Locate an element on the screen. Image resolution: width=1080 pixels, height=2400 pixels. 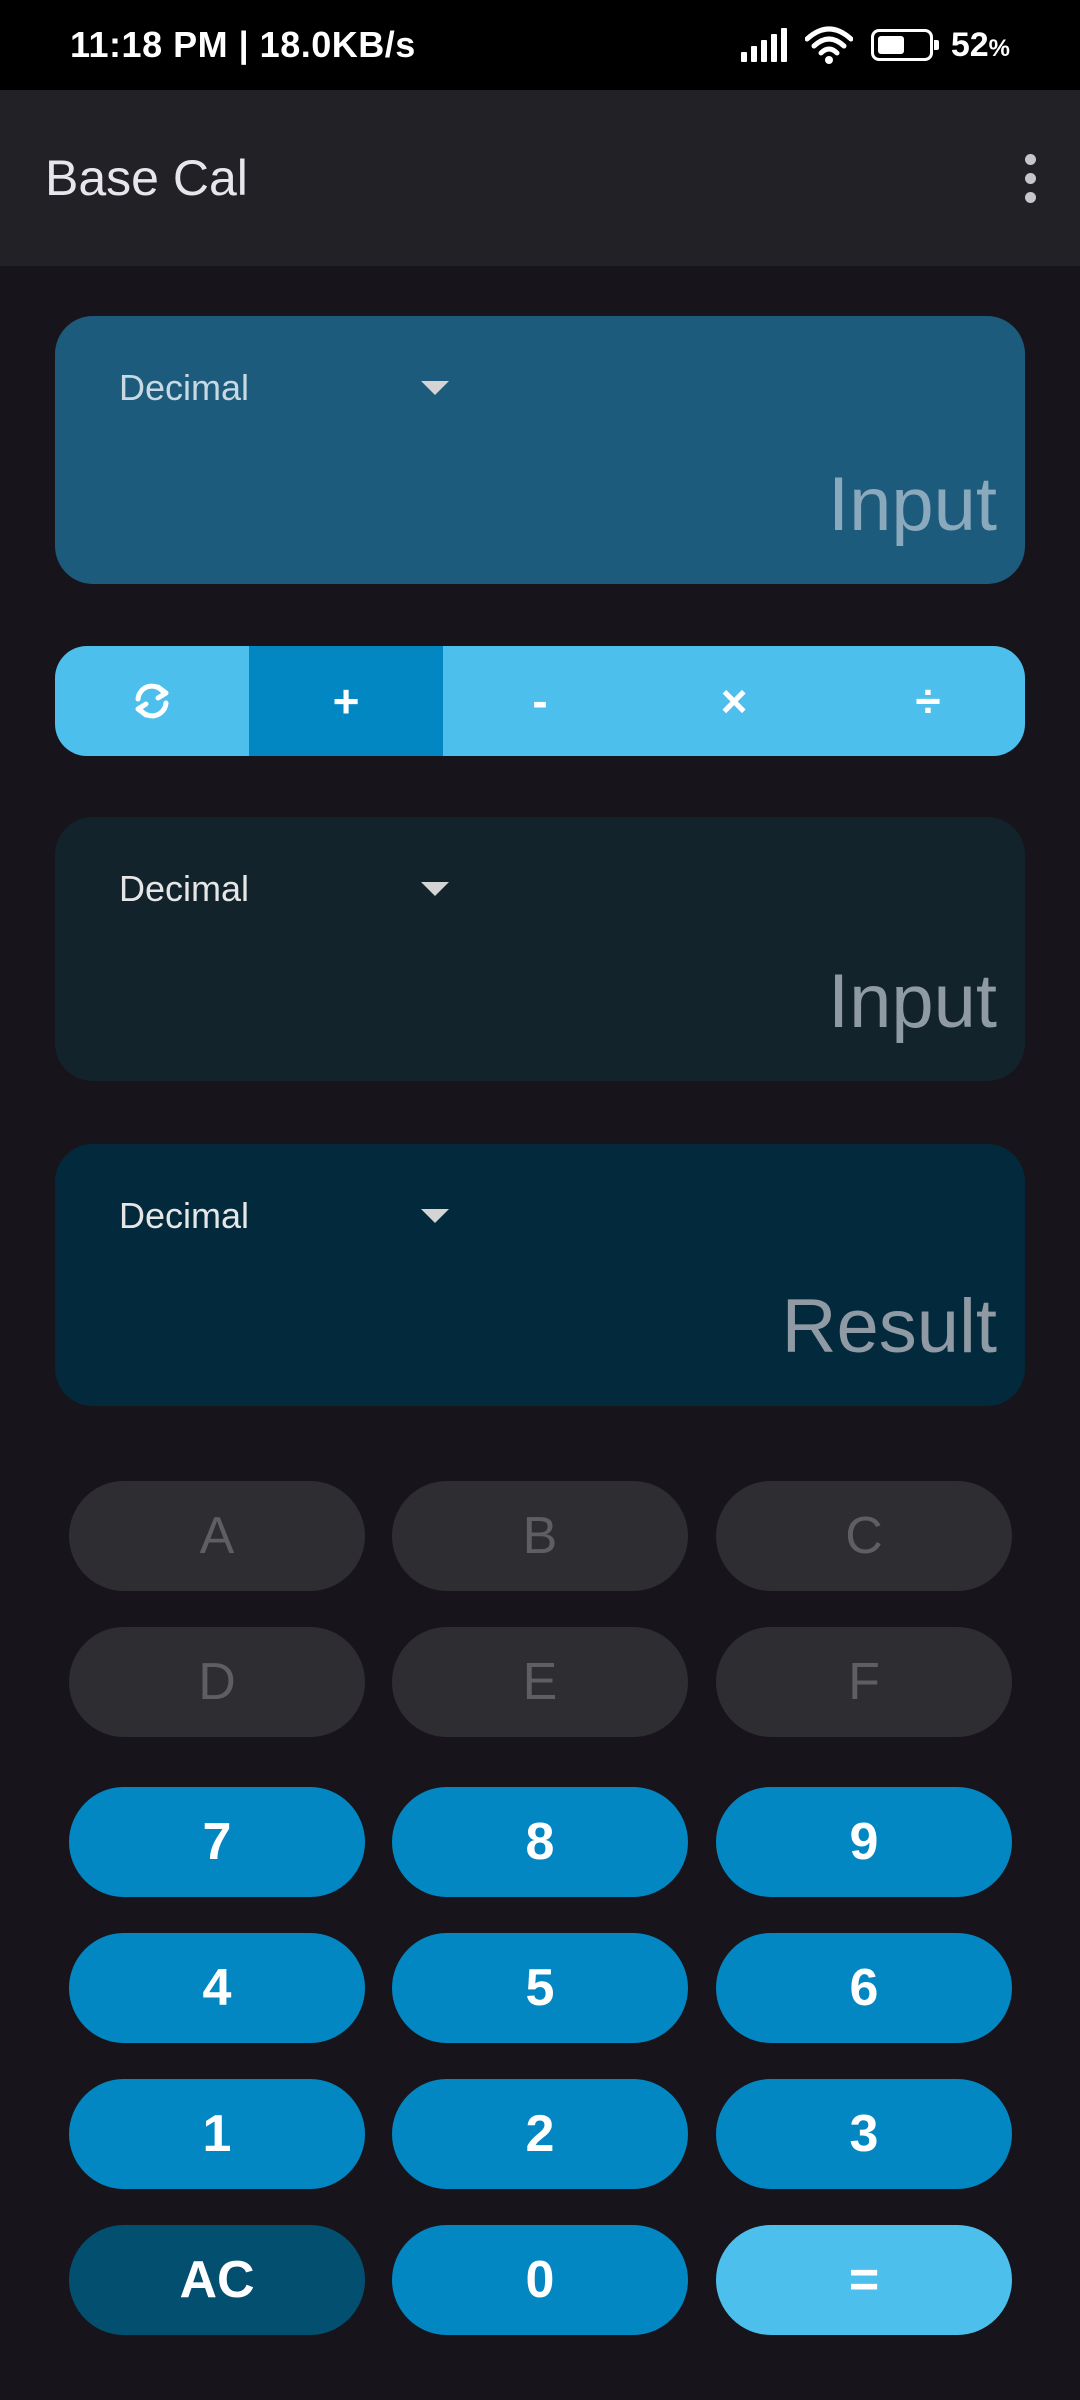
input2-field: Input is located at coordinates (912, 1001).